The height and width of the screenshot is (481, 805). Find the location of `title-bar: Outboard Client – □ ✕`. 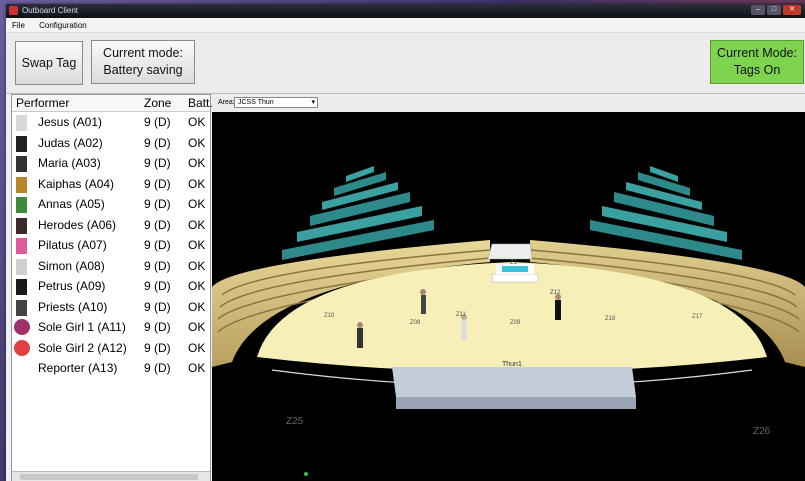

title-bar: Outboard Client – □ ✕ is located at coordinates (405, 11).